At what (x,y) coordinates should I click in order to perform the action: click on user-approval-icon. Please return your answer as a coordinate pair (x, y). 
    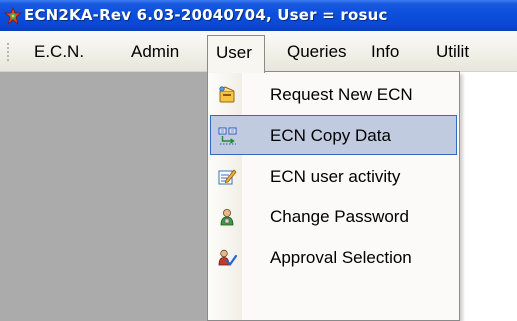
    Looking at the image, I should click on (227, 258).